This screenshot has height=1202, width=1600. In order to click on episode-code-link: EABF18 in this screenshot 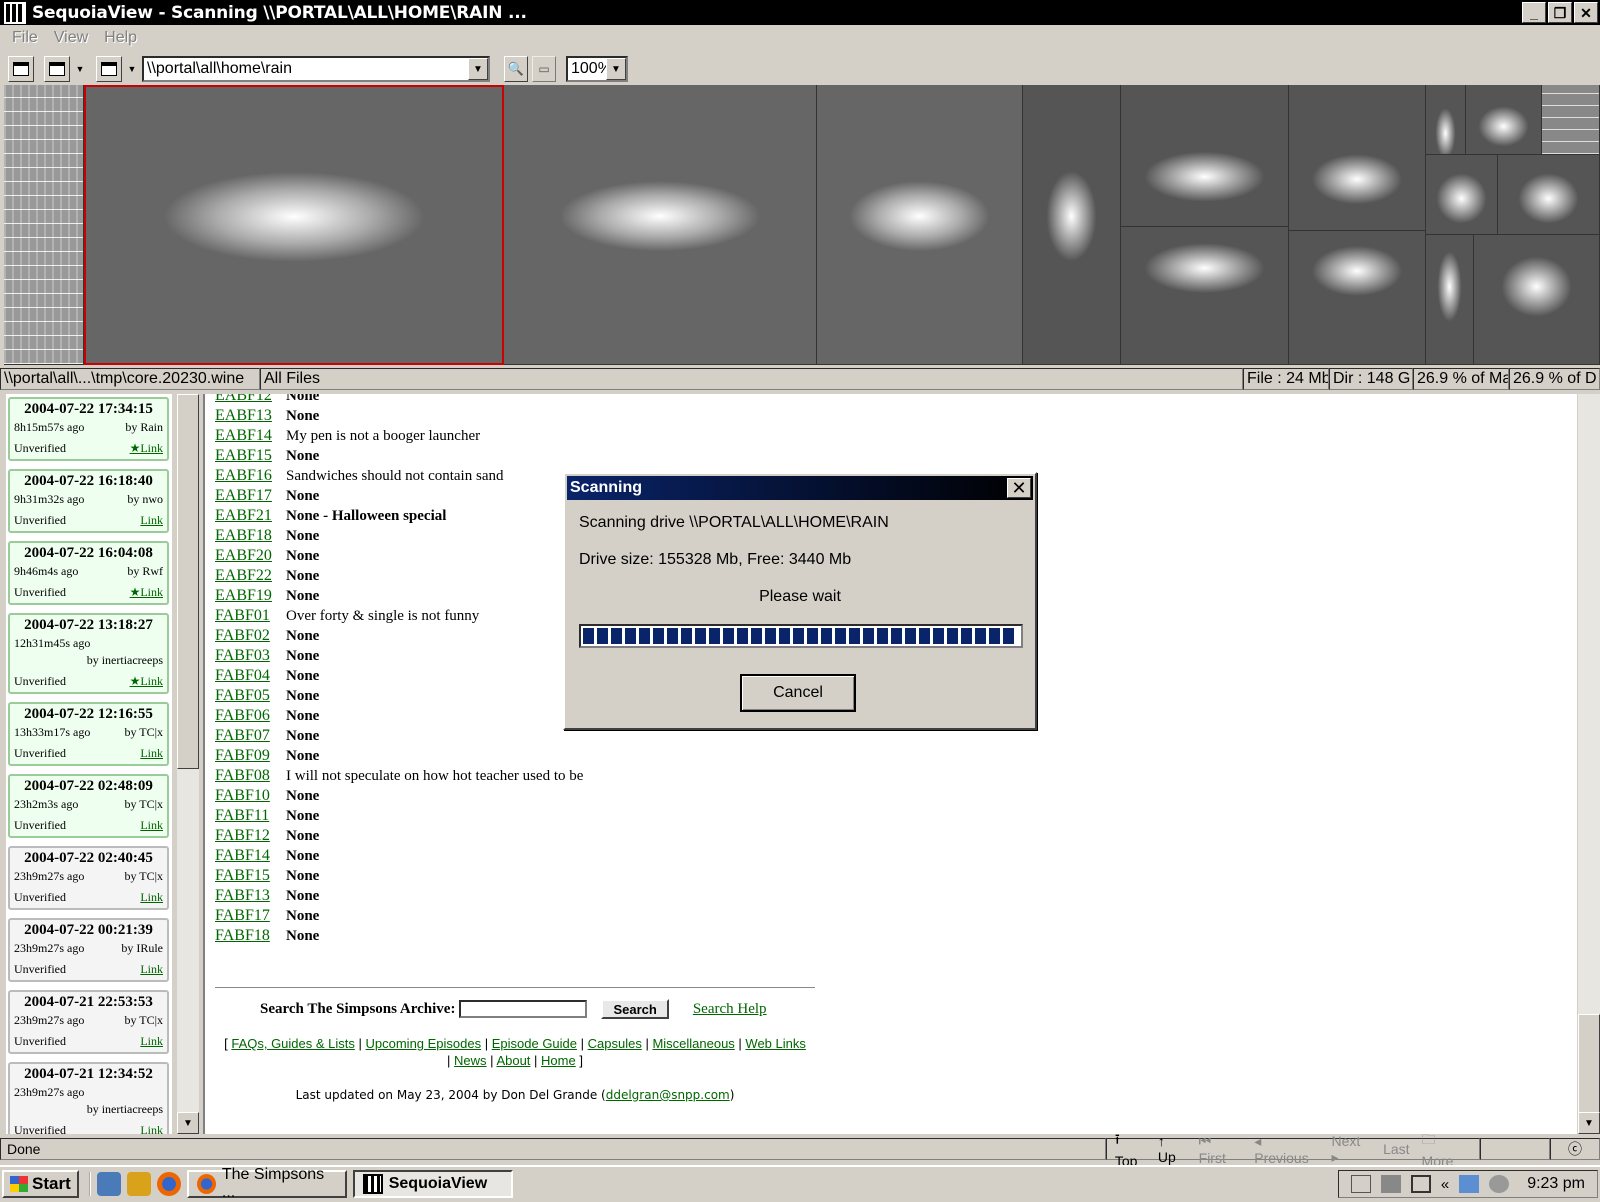, I will do `click(250, 536)`.